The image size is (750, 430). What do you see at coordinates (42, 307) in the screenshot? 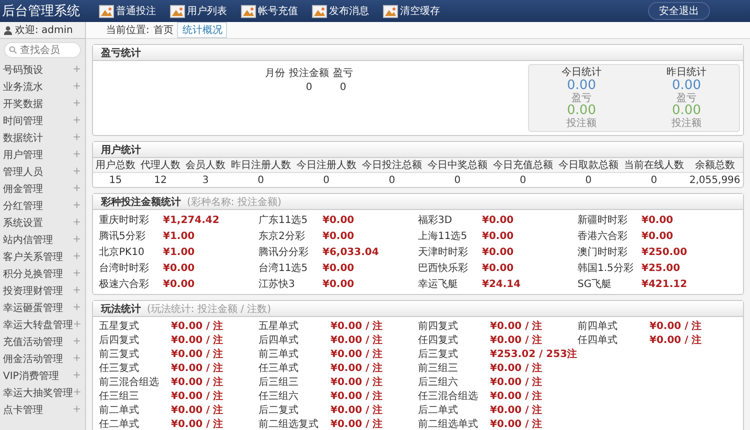
I see `sidebar-item: 幸运砸蛋管理 +` at bounding box center [42, 307].